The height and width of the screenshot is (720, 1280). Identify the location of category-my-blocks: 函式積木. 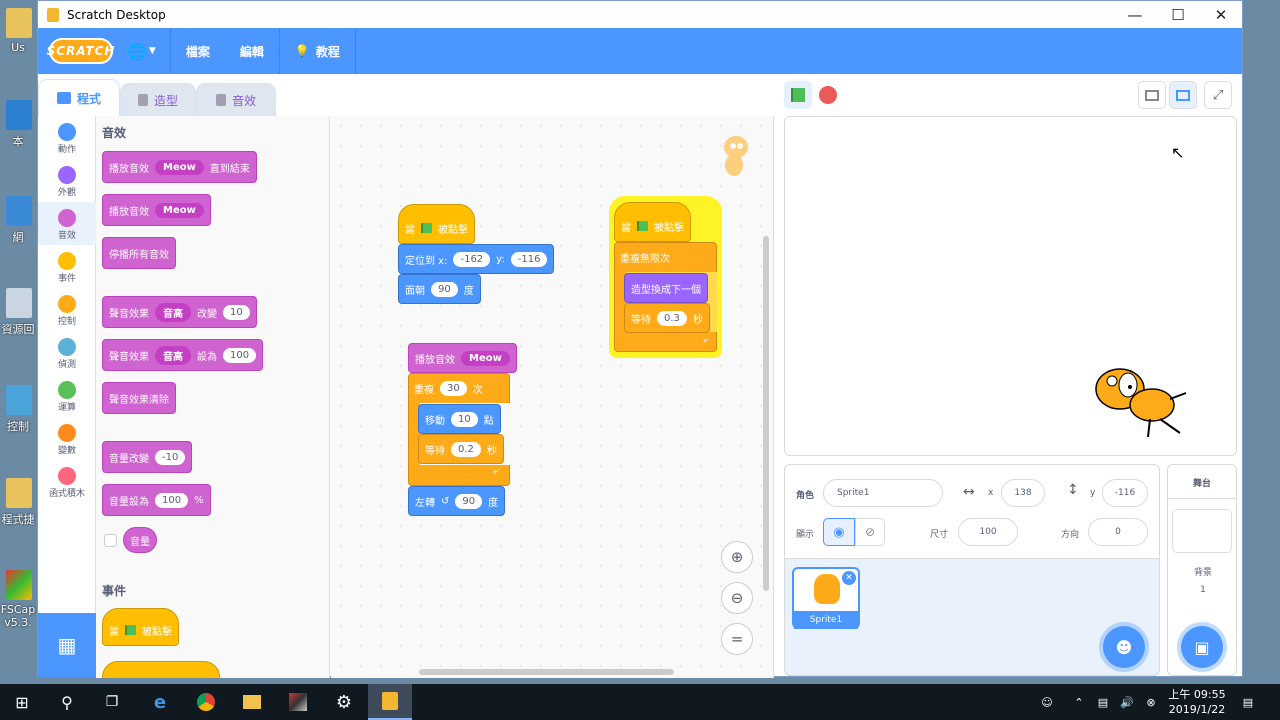
(67, 481).